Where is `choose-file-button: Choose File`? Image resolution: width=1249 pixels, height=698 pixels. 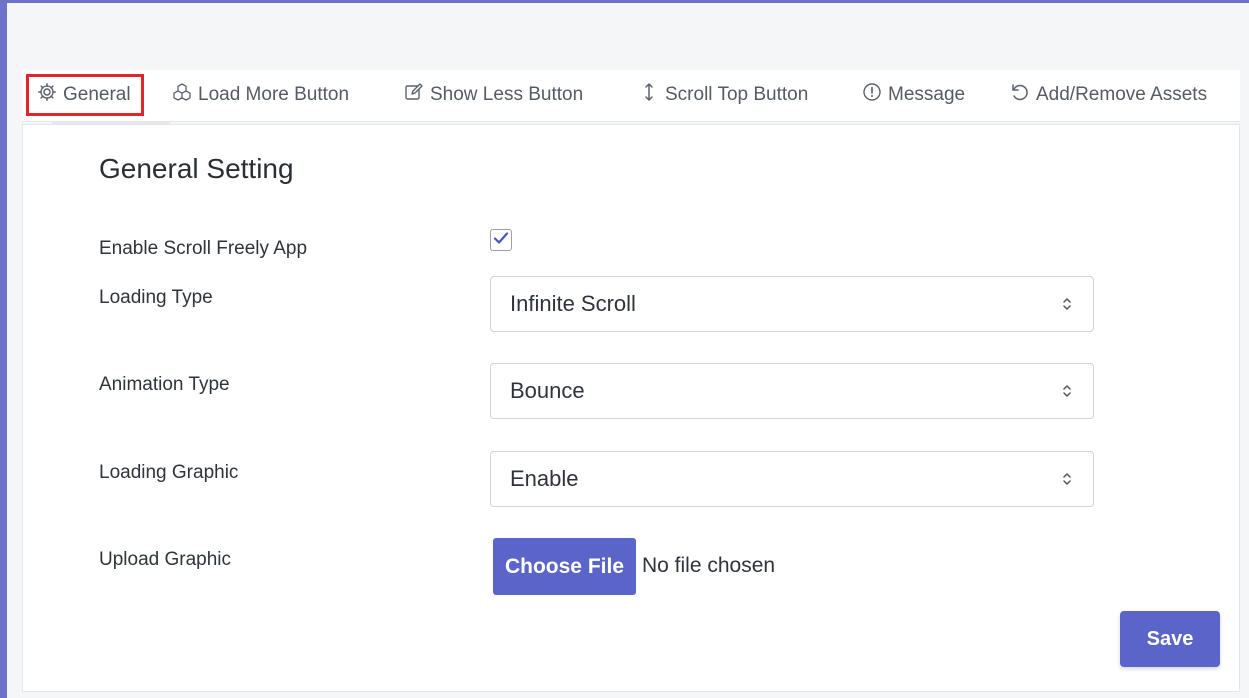 choose-file-button: Choose File is located at coordinates (564, 566).